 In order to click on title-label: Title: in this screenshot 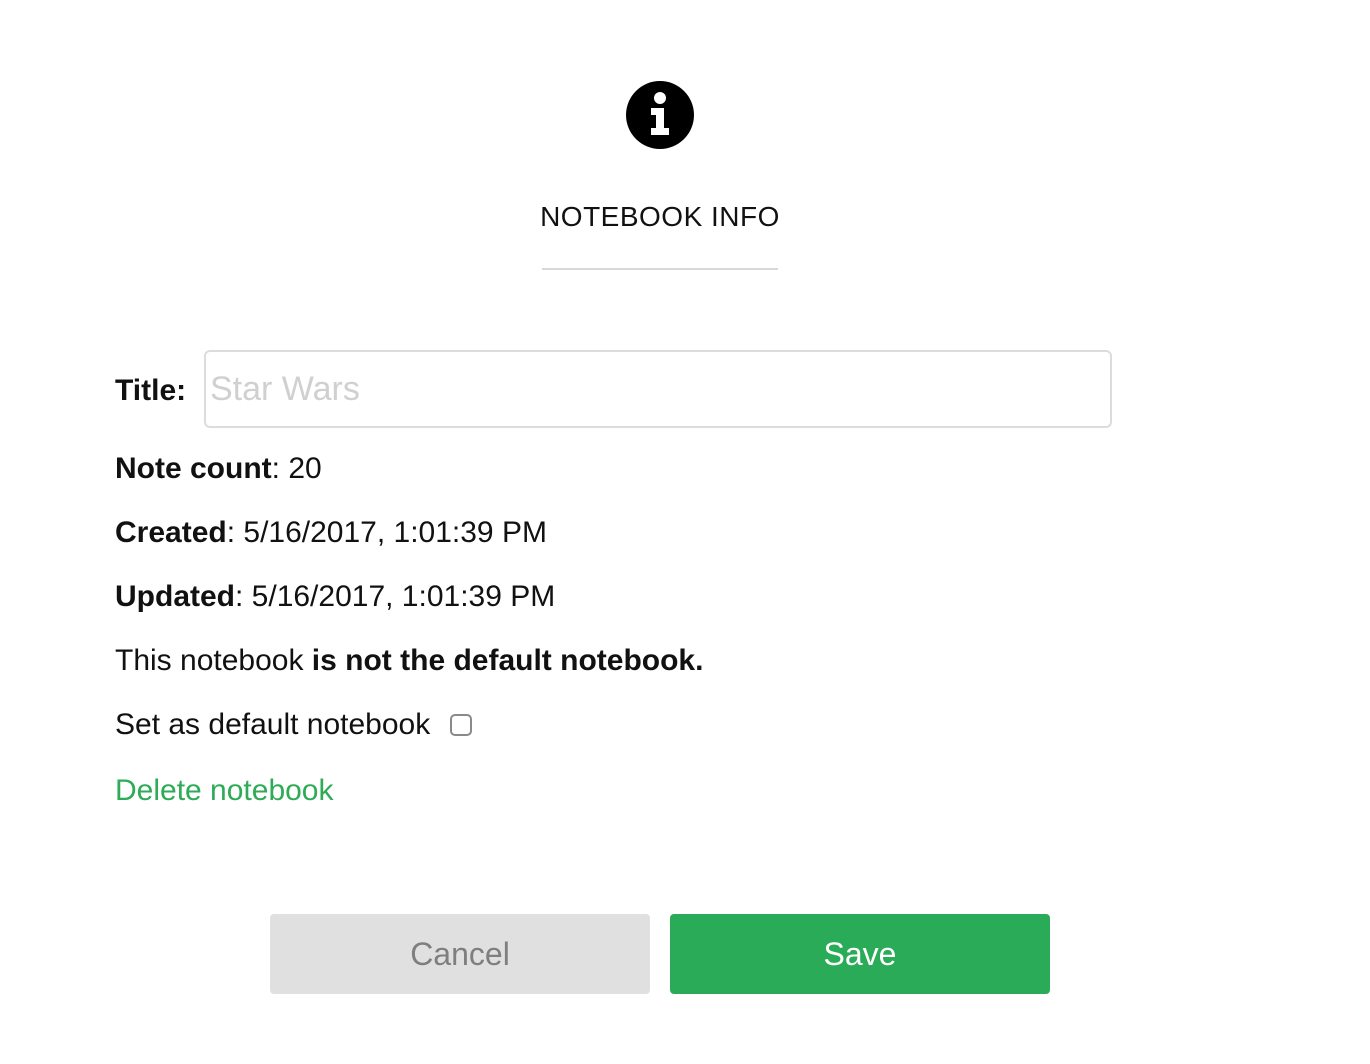, I will do `click(151, 390)`.